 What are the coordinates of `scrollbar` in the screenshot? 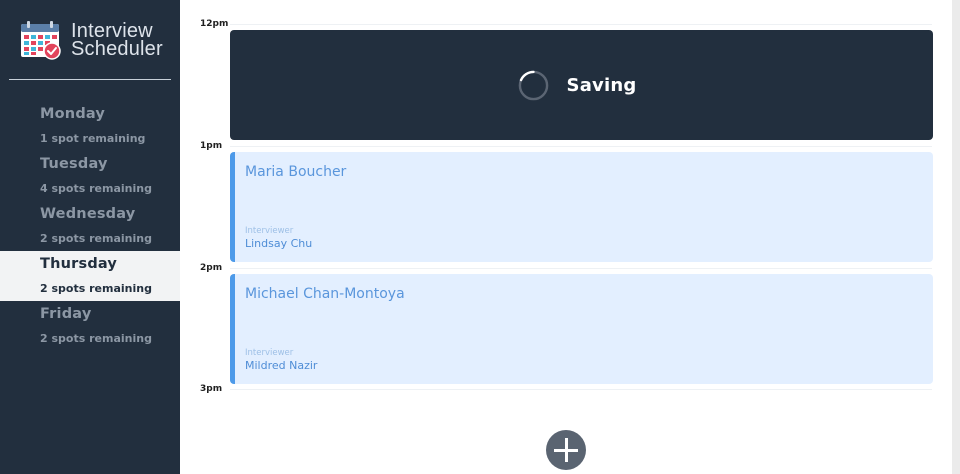 It's located at (956, 237).